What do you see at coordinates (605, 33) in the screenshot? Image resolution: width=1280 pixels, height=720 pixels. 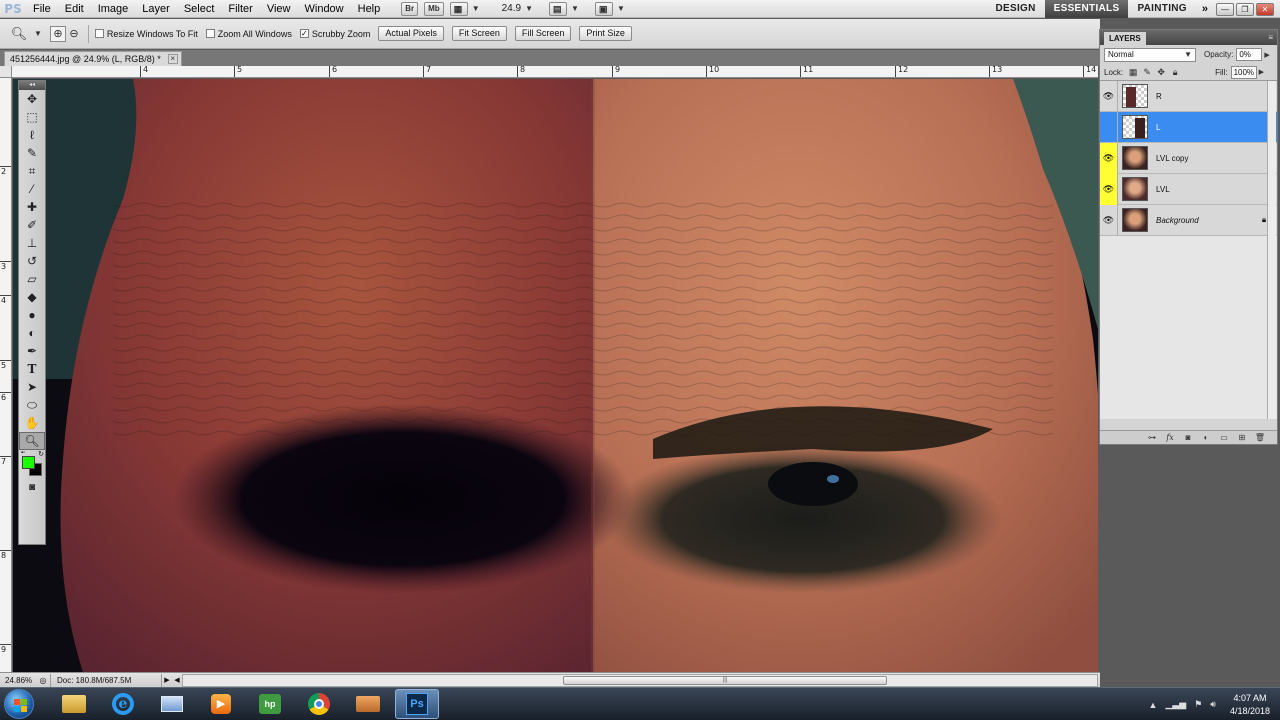 I see `print-size-button: Print Size` at bounding box center [605, 33].